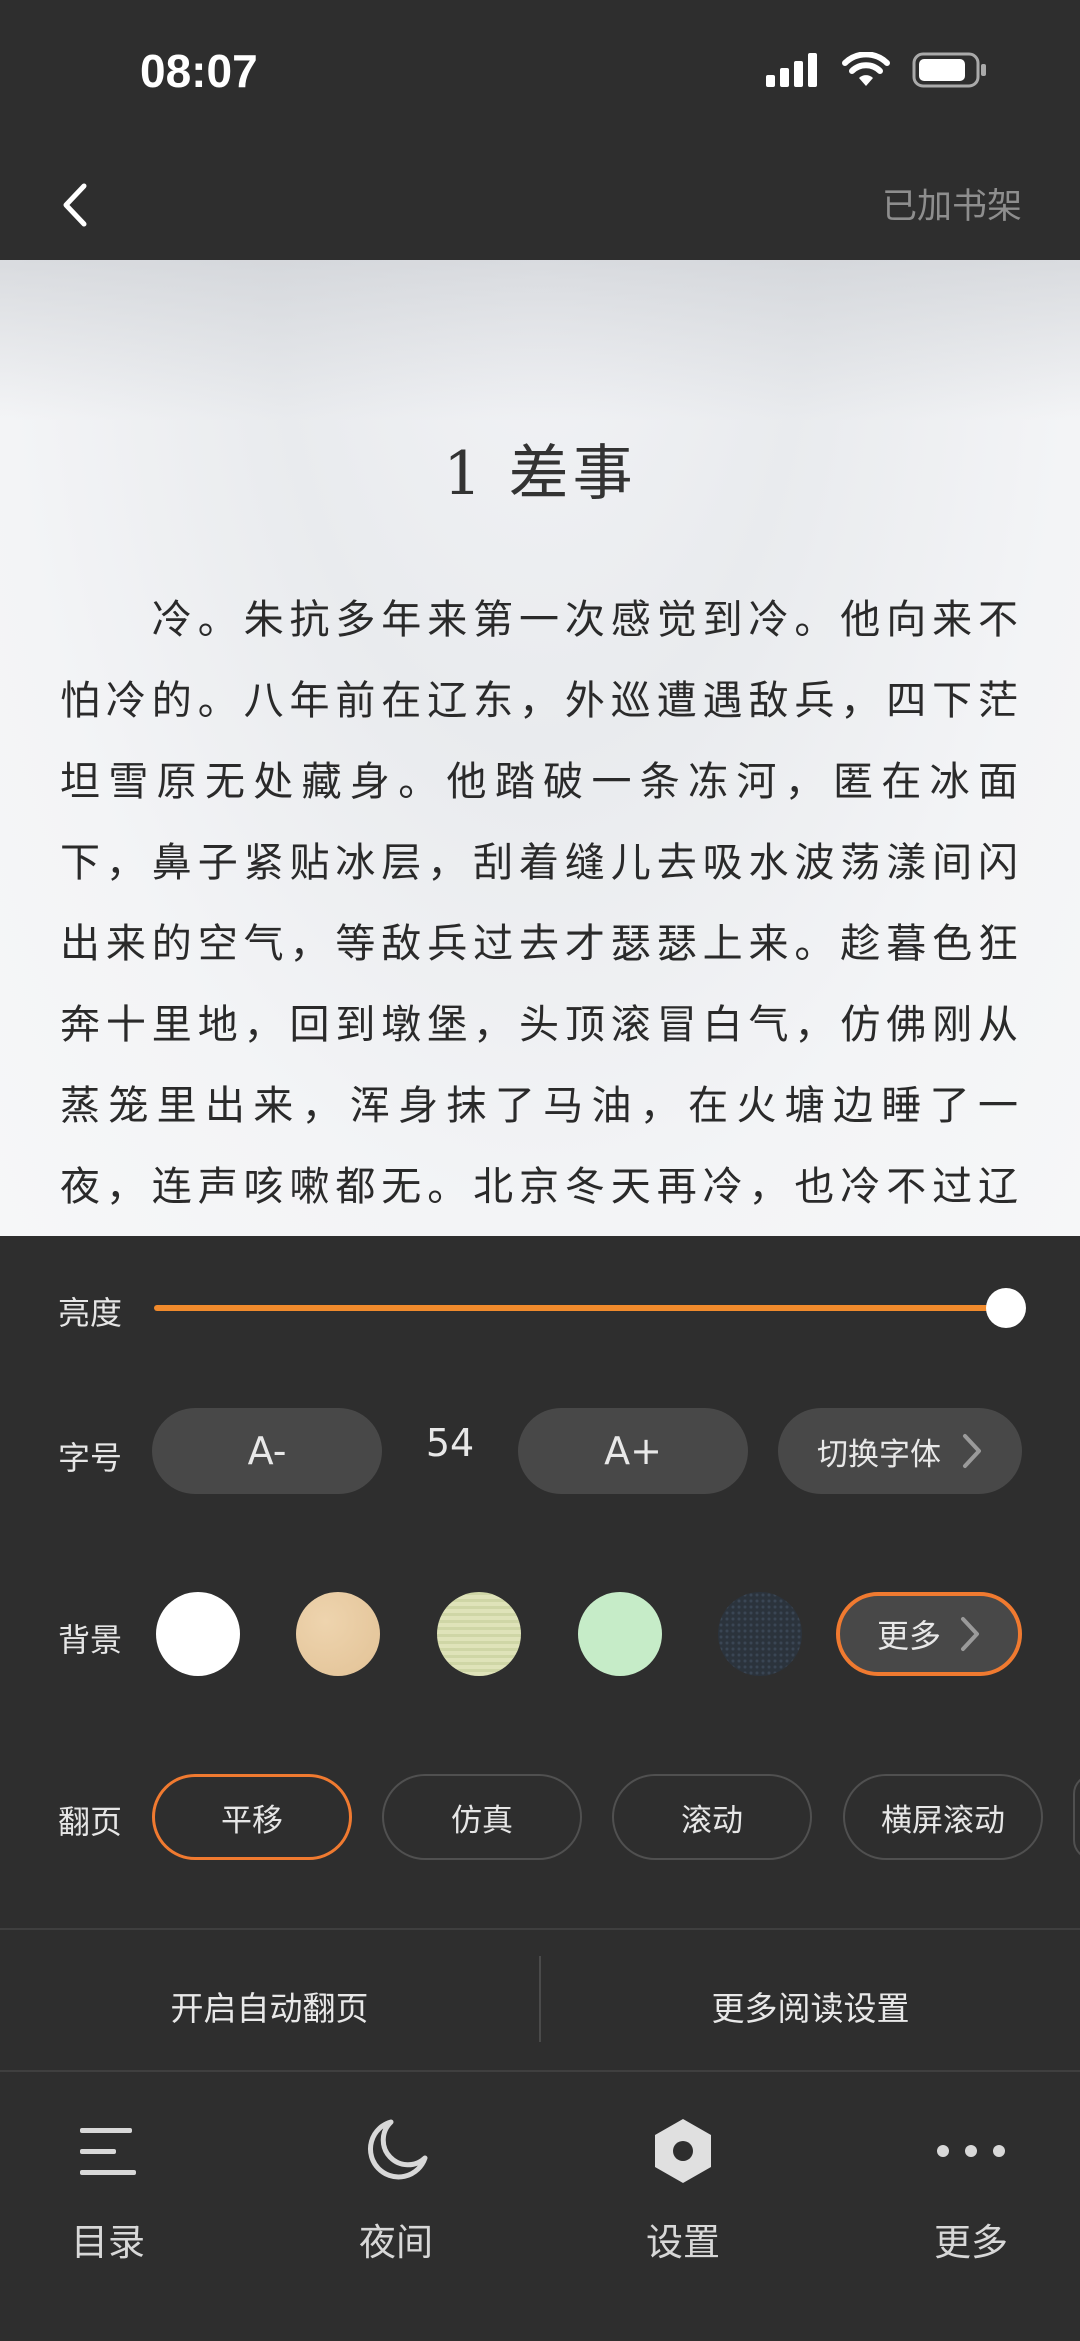  Describe the element at coordinates (810, 2006) in the screenshot. I see `more-reading-settings-button: 更多阅读设置` at that location.